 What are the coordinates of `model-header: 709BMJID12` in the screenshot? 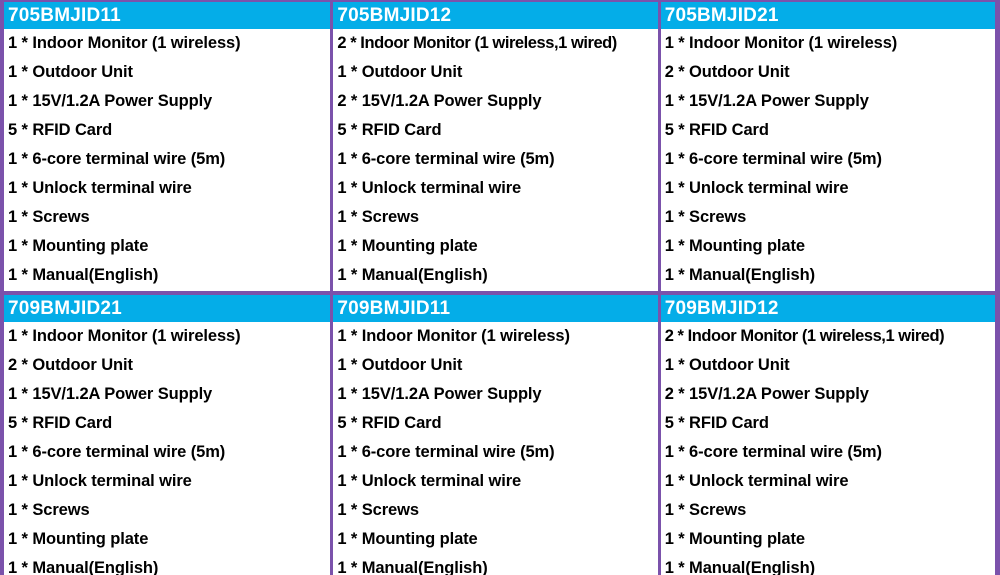 It's located at (828, 308).